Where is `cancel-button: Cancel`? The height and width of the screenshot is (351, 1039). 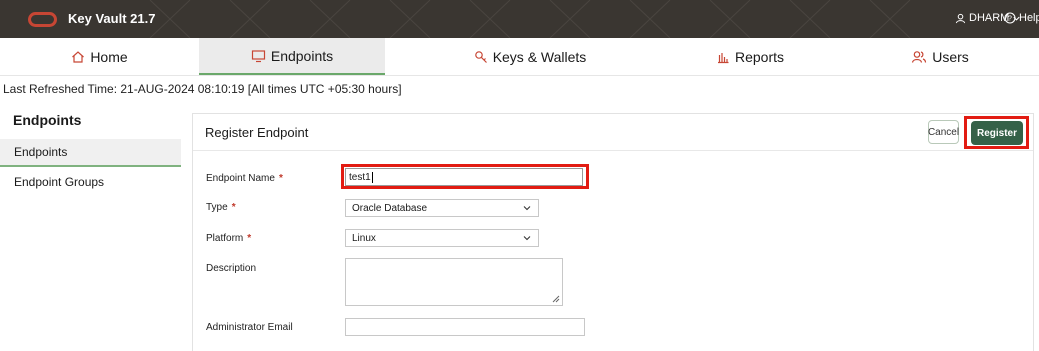 cancel-button: Cancel is located at coordinates (943, 132).